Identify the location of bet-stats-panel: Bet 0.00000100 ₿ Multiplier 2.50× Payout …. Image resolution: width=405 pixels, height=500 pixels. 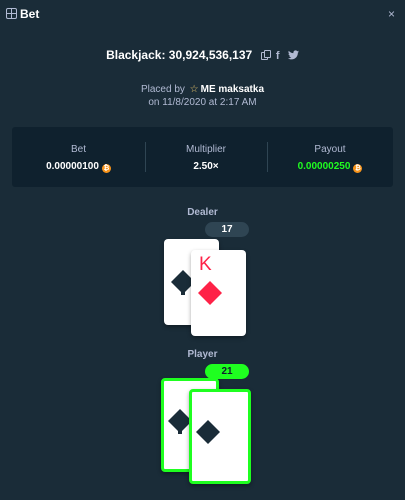
(202, 157).